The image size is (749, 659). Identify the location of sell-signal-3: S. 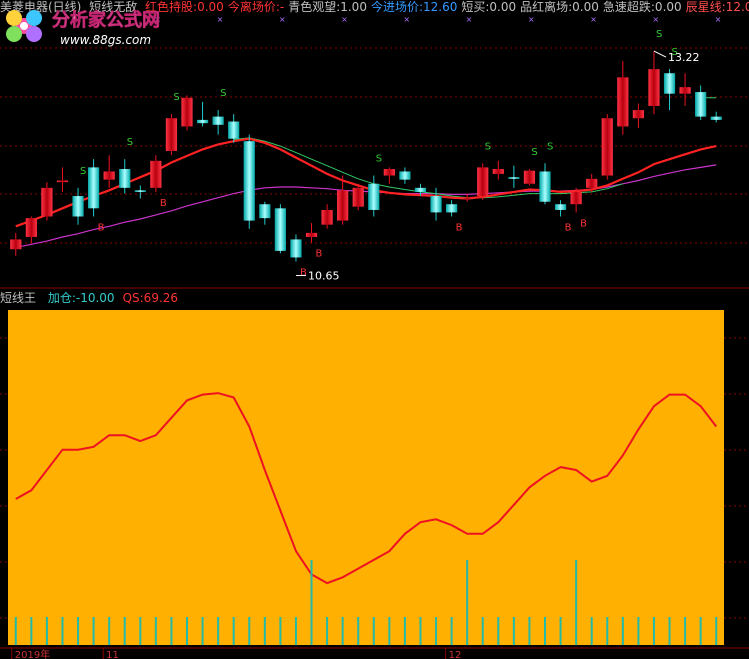
(223, 93).